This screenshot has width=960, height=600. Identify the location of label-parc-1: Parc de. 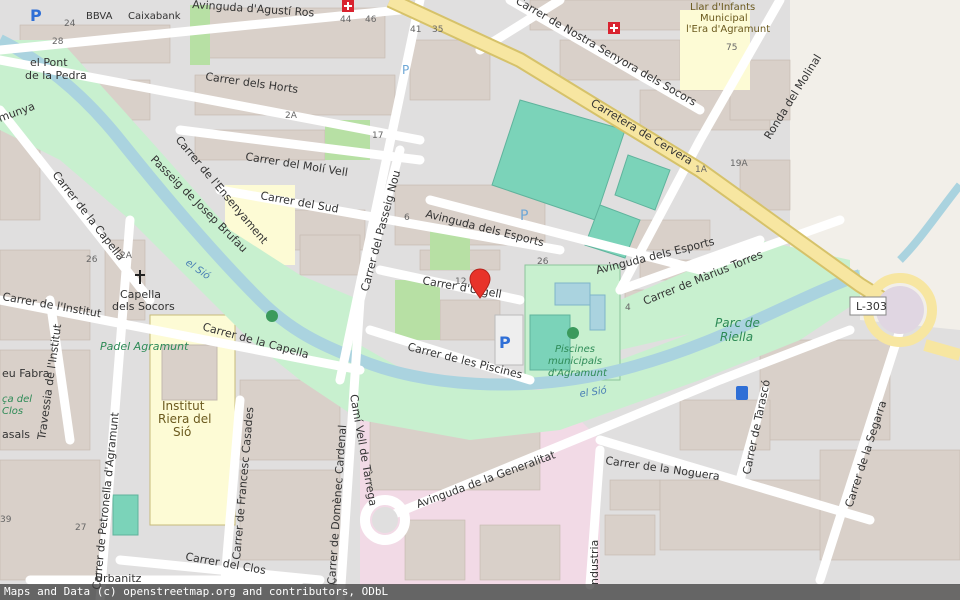
(737, 323).